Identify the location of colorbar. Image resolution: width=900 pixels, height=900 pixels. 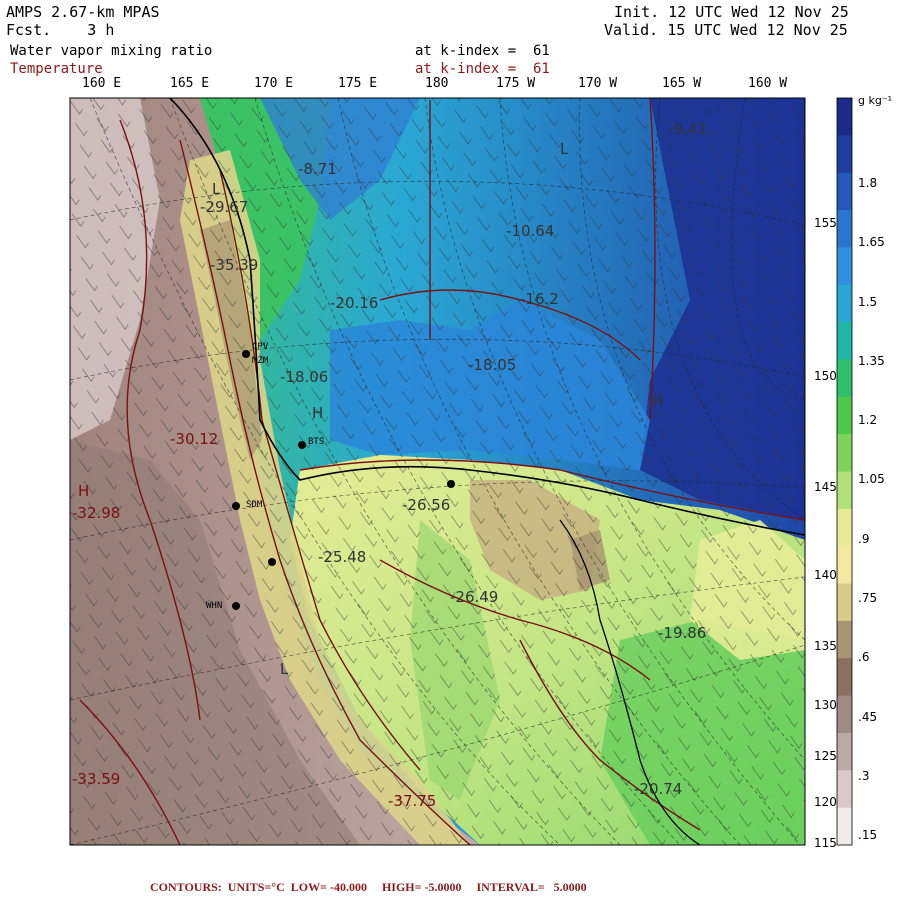
(844, 472).